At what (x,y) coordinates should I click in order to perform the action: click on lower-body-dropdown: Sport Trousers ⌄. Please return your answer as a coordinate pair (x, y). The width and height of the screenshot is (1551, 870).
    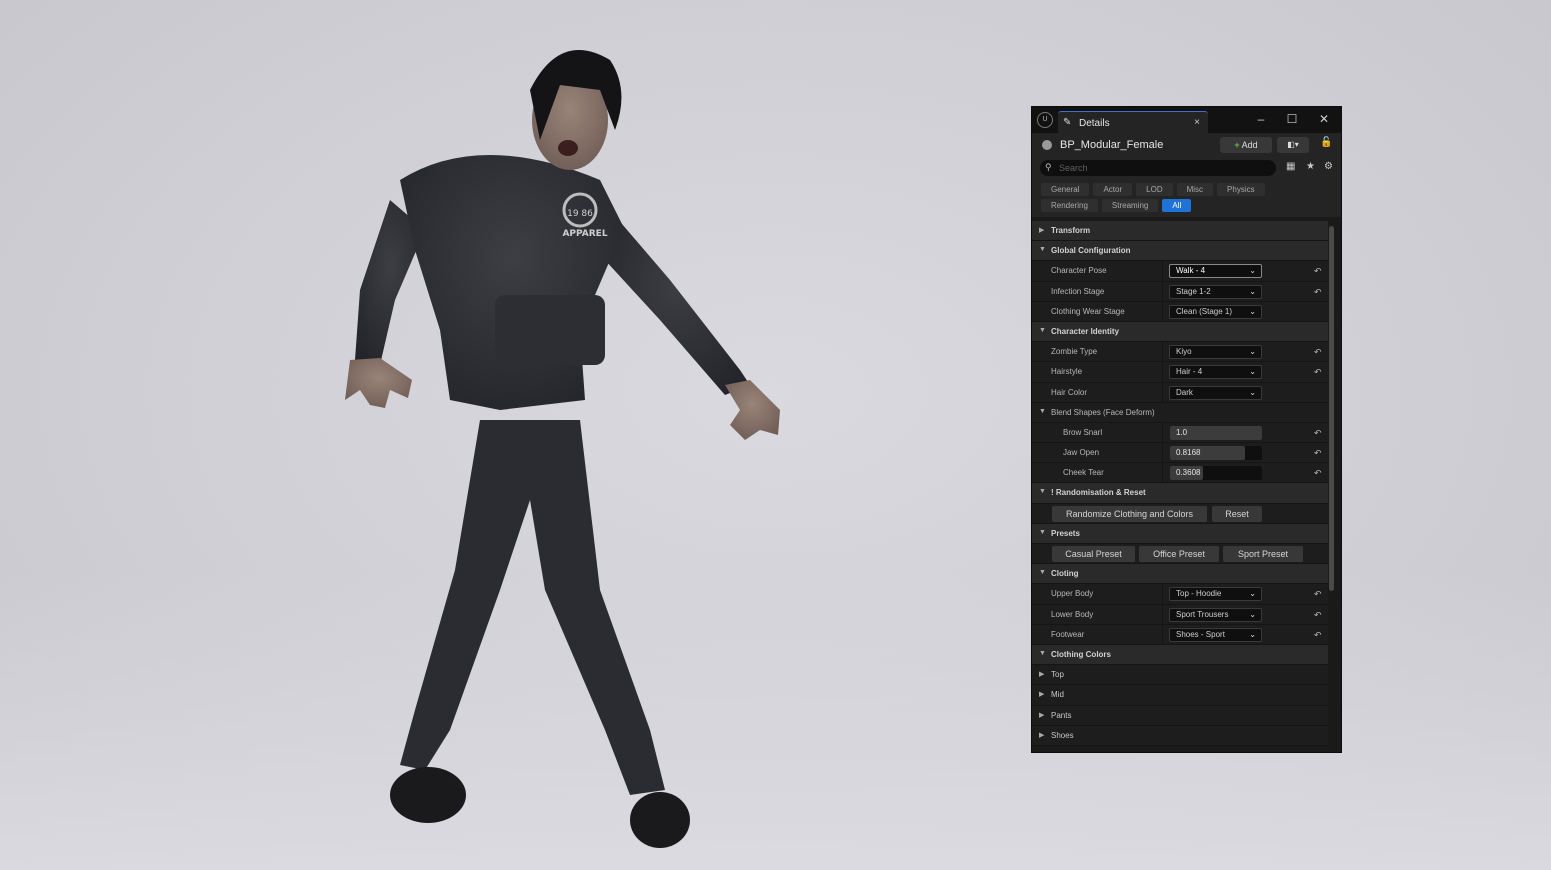
    Looking at the image, I should click on (1215, 614).